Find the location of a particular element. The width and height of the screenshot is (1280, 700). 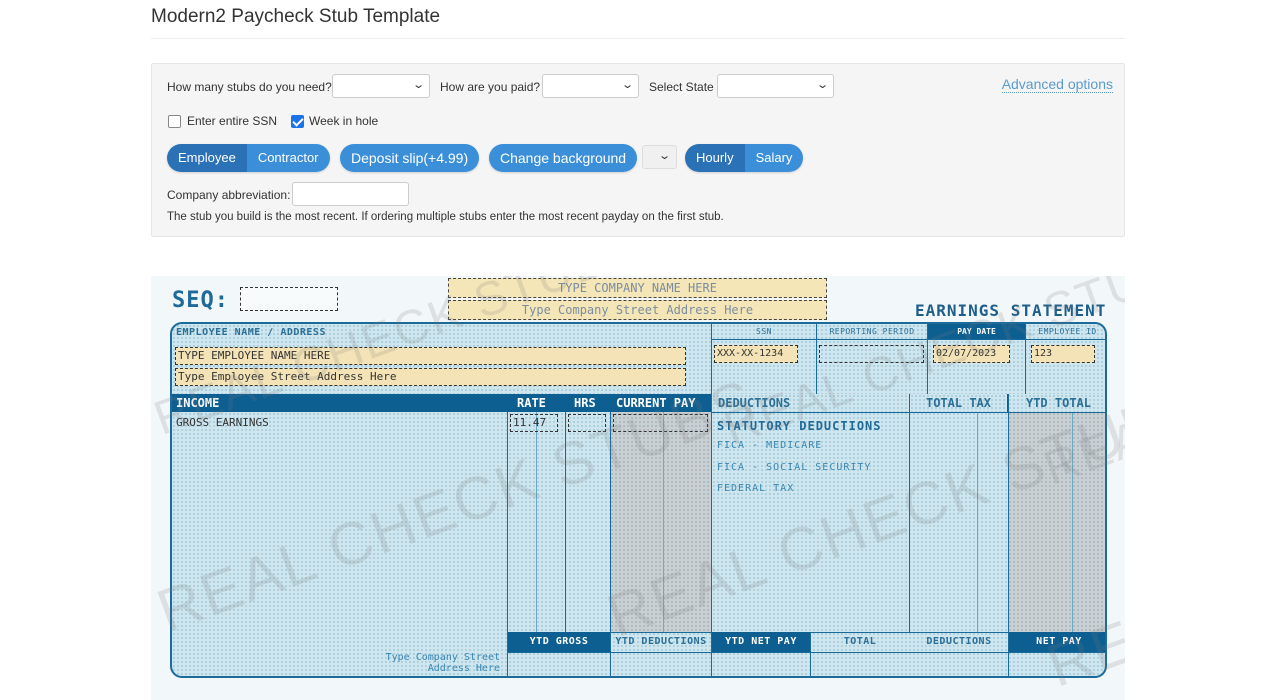

ytd-total-column is located at coordinates (1056, 522).